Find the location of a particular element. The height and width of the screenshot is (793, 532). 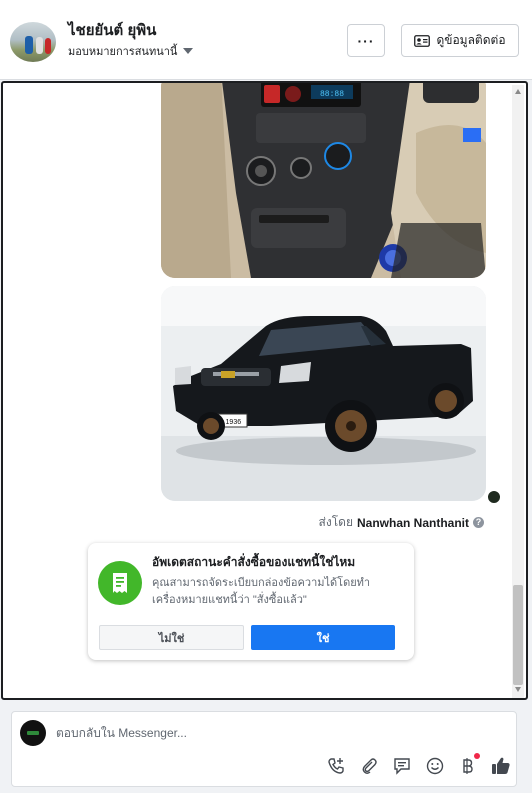

receipt-icon is located at coordinates (120, 583).